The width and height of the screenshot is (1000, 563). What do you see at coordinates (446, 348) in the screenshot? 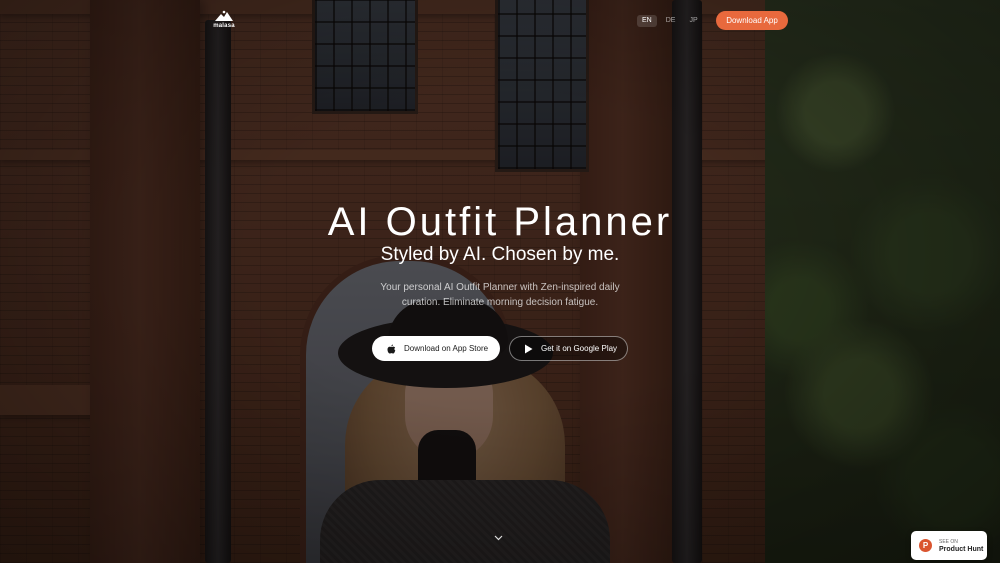
I see `app-store-label: Download on App Store` at bounding box center [446, 348].